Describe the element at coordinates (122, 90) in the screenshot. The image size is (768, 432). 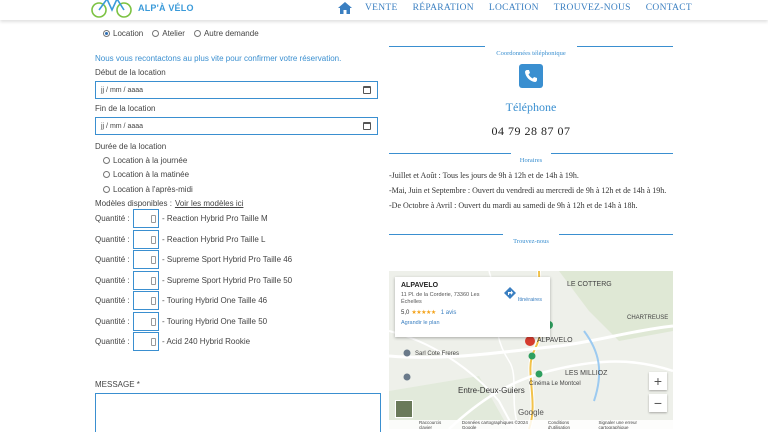
I see `start-date-placeholder: jj / mm / aaaa` at that location.